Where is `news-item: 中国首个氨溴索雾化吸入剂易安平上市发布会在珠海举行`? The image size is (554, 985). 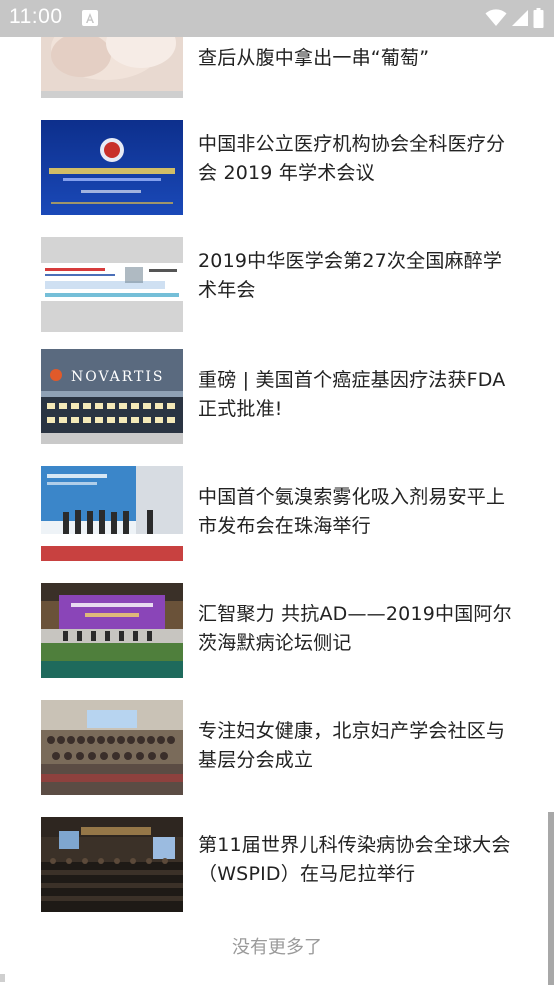 news-item: 中国首个氨溴索雾化吸入剂易安平上市发布会在珠海举行 is located at coordinates (277, 524).